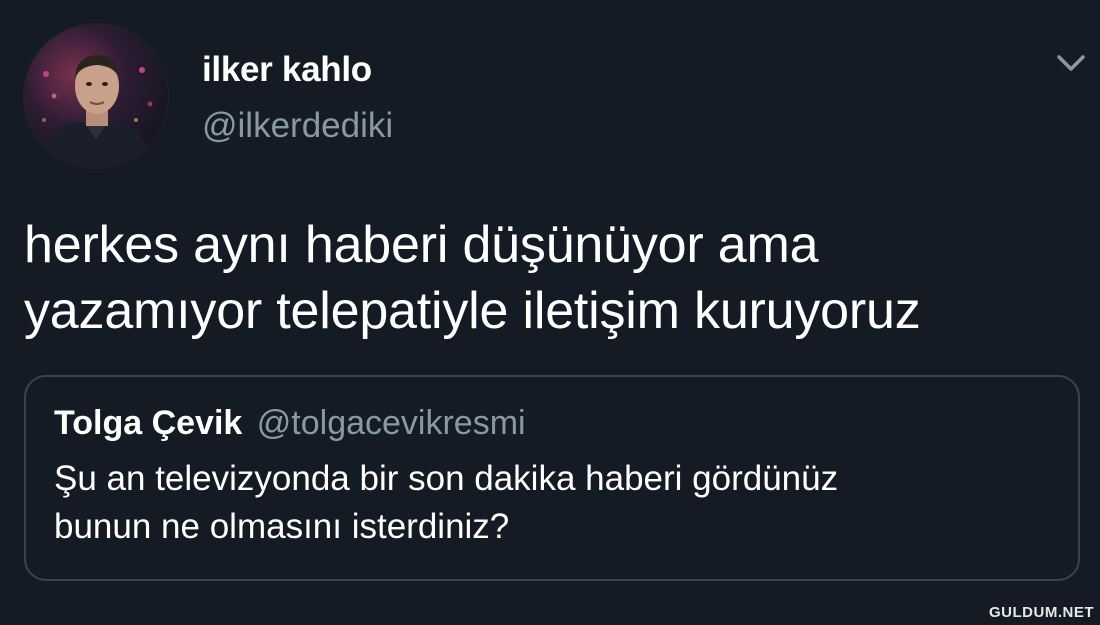 Image resolution: width=1100 pixels, height=625 pixels. What do you see at coordinates (287, 70) in the screenshot?
I see `author-display-name: ilker kahlo` at bounding box center [287, 70].